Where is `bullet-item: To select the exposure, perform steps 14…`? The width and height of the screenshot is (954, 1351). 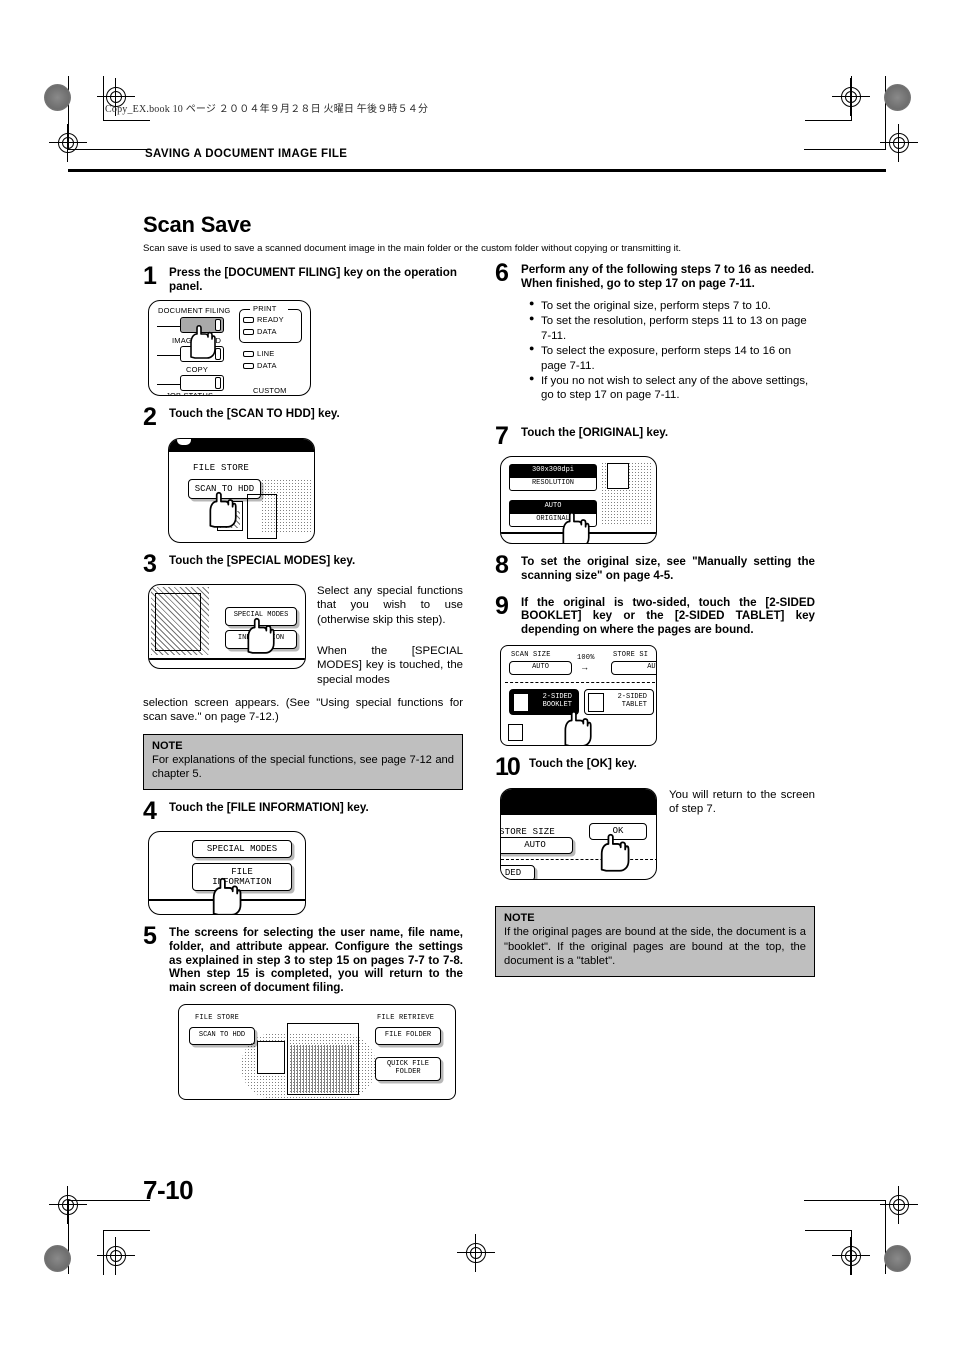 bullet-item: To select the exposure, perform steps 14… is located at coordinates (672, 358).